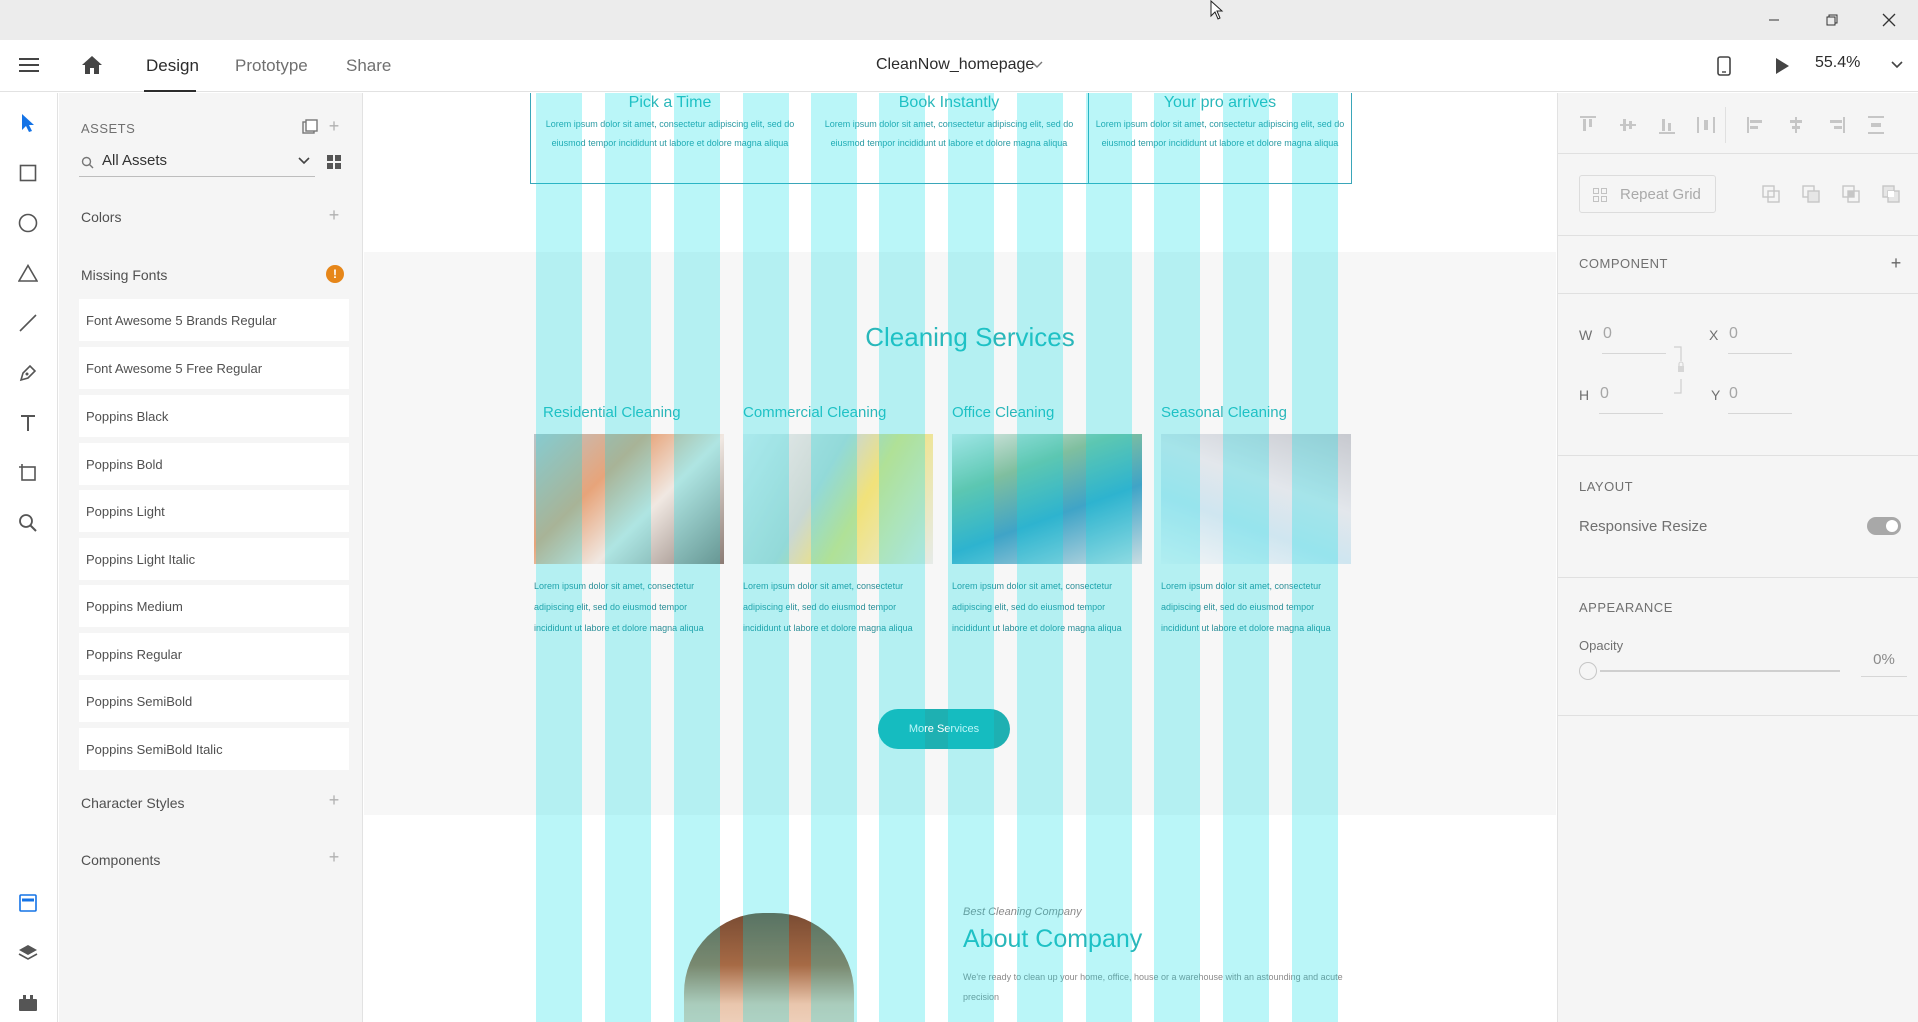  I want to click on pen-tool-icon, so click(28, 373).